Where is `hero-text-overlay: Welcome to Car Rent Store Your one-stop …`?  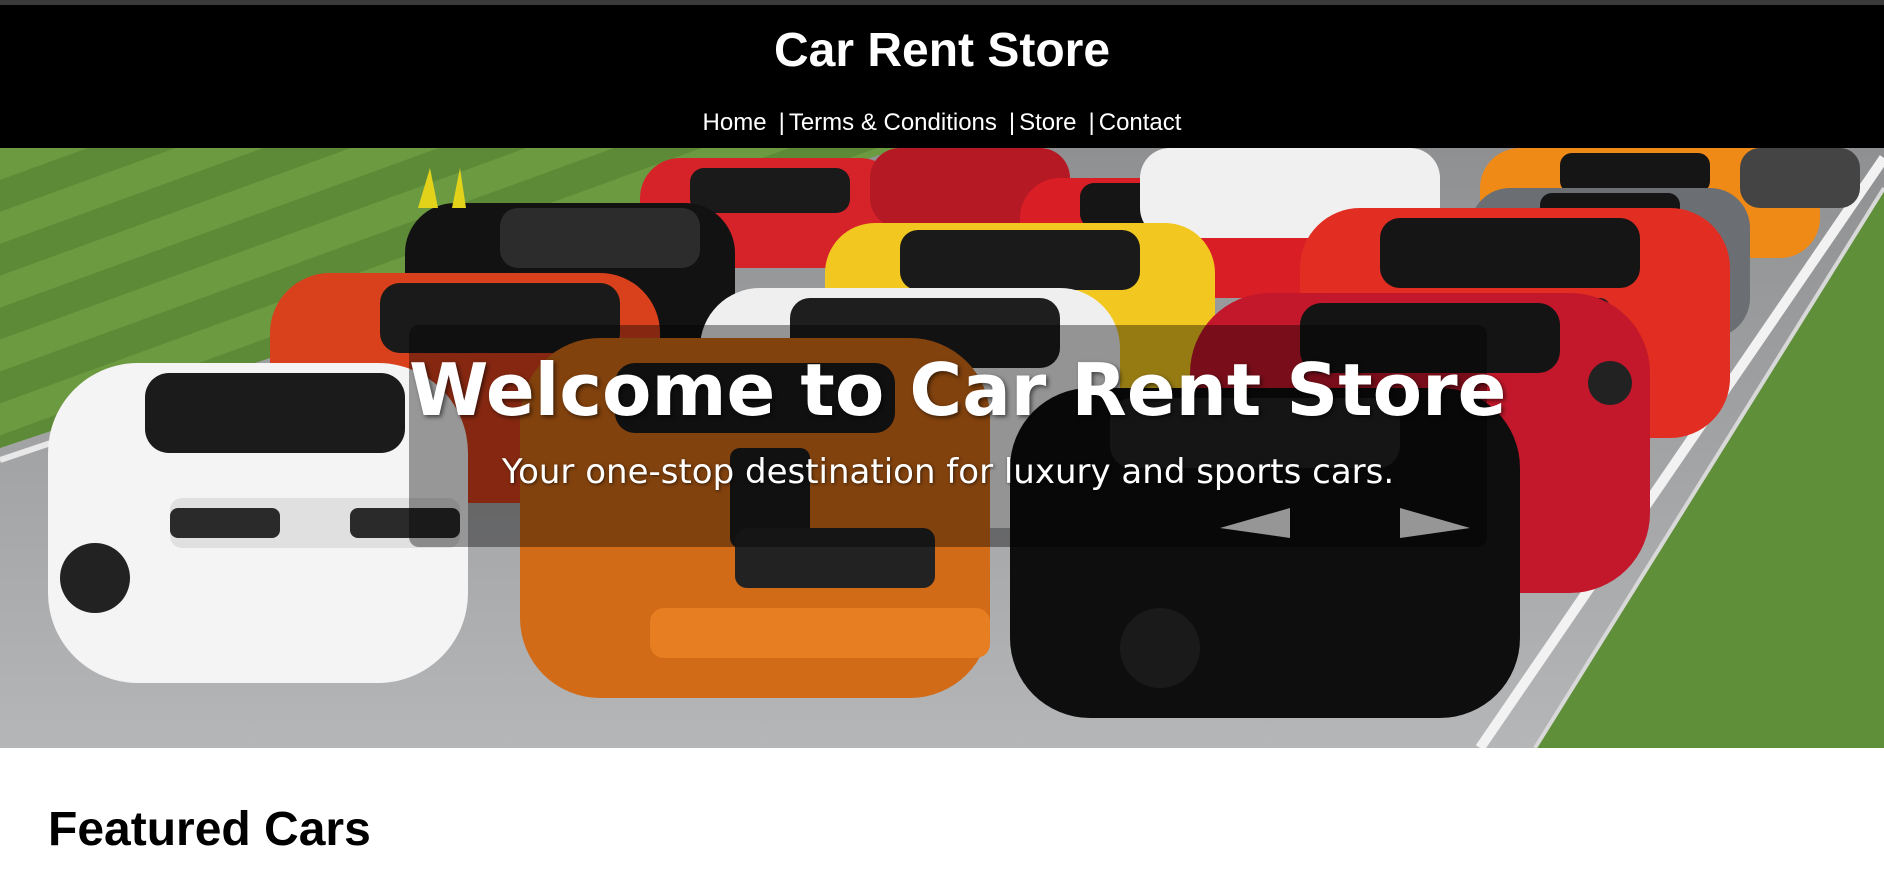 hero-text-overlay: Welcome to Car Rent Store Your one-stop … is located at coordinates (958, 436).